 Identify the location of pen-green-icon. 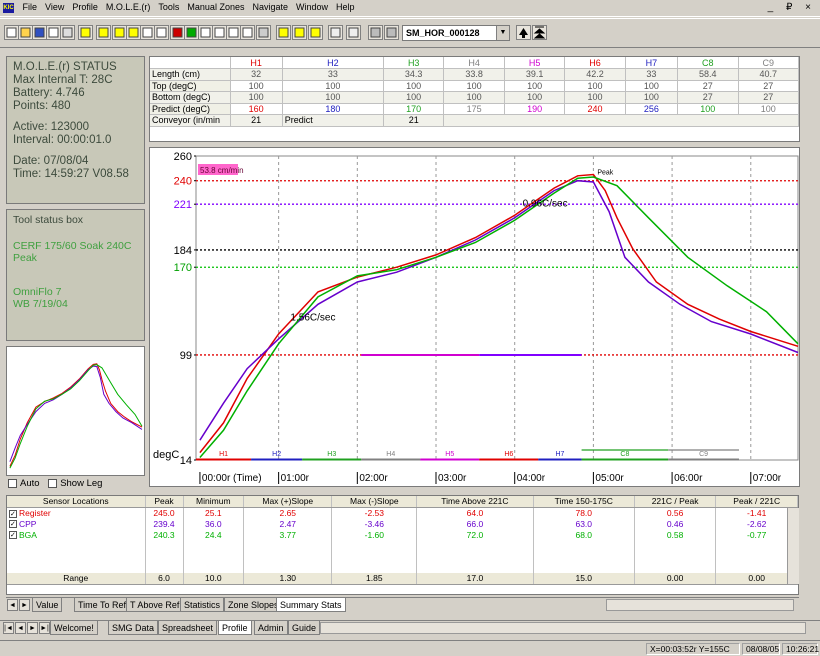
(191, 32).